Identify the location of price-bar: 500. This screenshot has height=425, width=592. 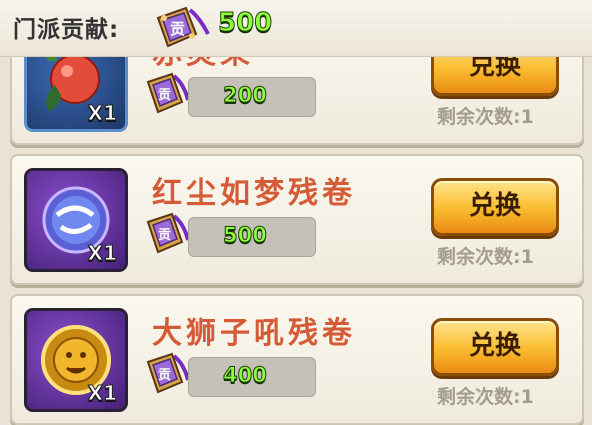
(252, 237).